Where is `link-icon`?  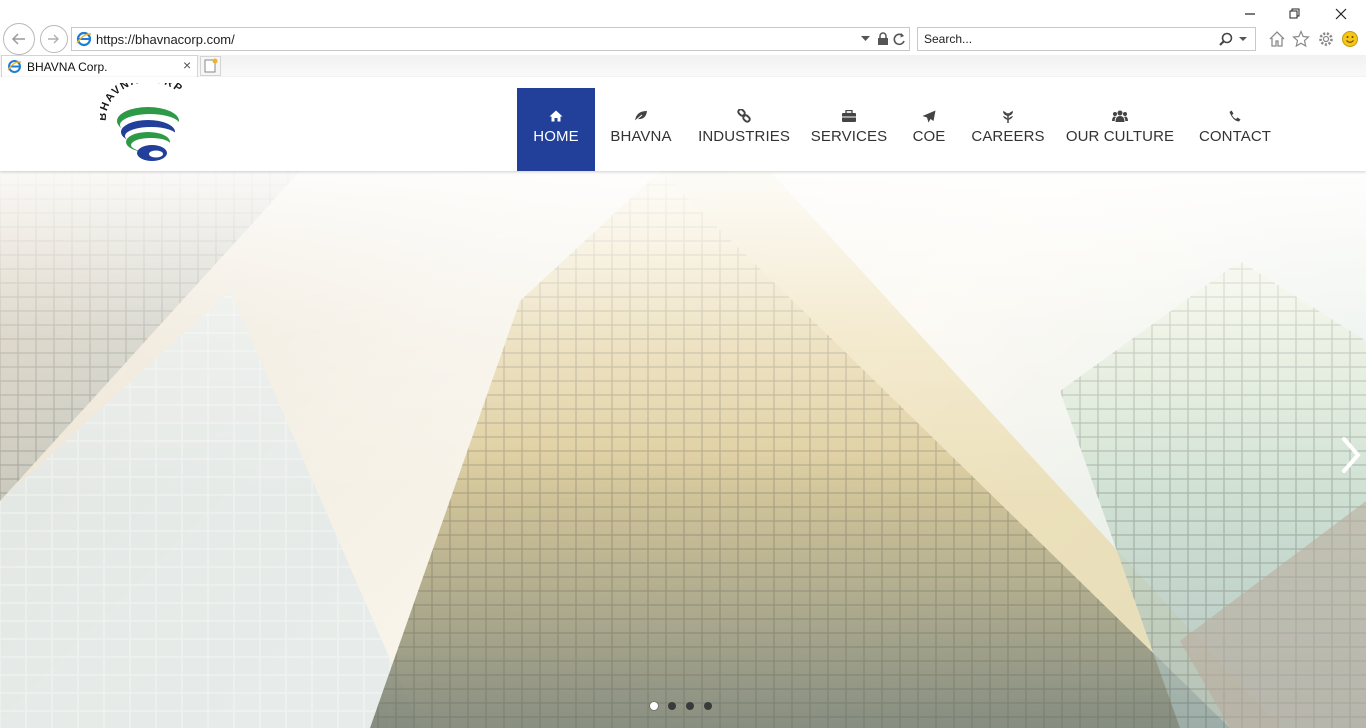 link-icon is located at coordinates (744, 116).